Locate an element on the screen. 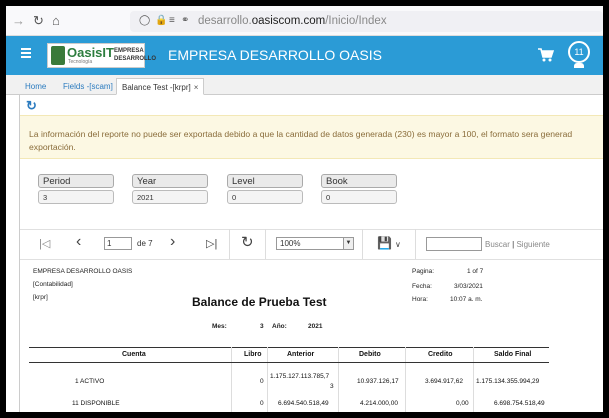 Image resolution: width=609 pixels, height=418 pixels. account-cell: 11 DISPONIBLE is located at coordinates (96, 403).